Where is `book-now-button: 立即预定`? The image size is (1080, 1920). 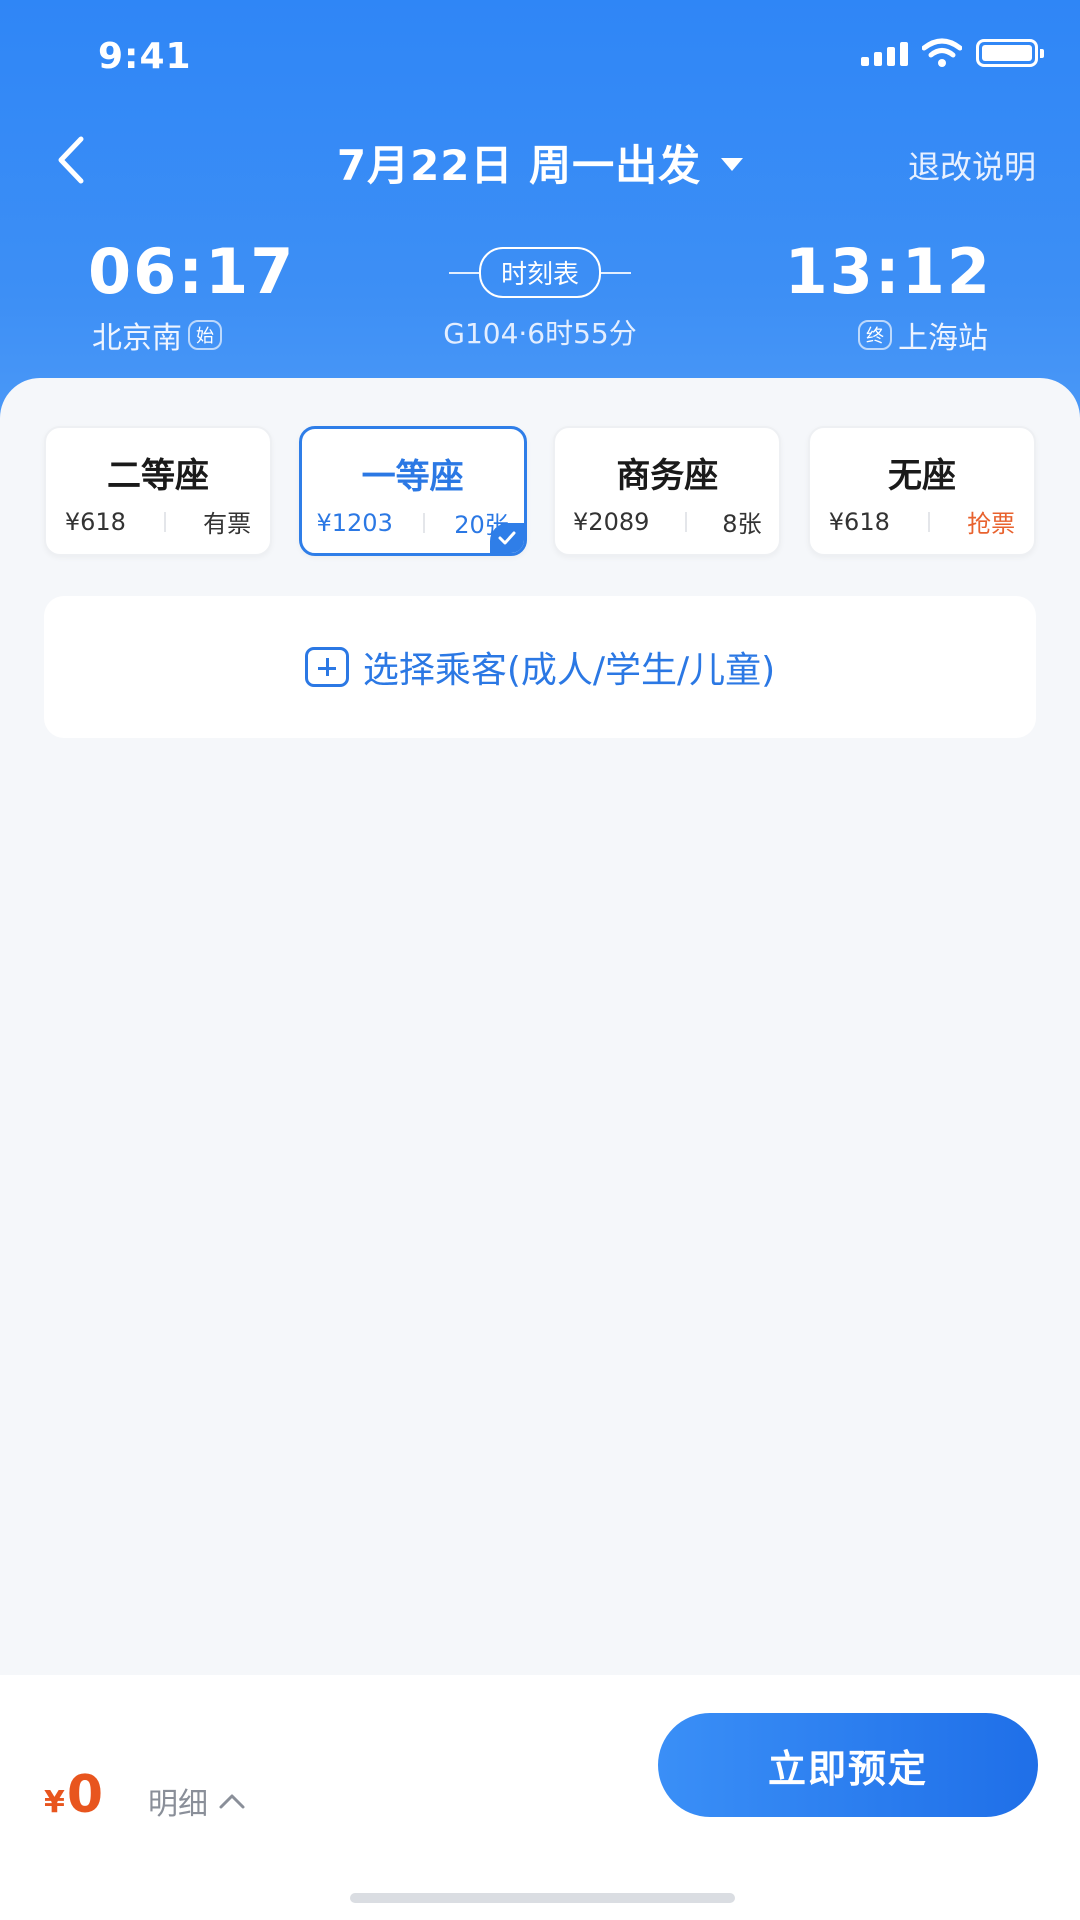
book-now-button: 立即预定 is located at coordinates (848, 1765).